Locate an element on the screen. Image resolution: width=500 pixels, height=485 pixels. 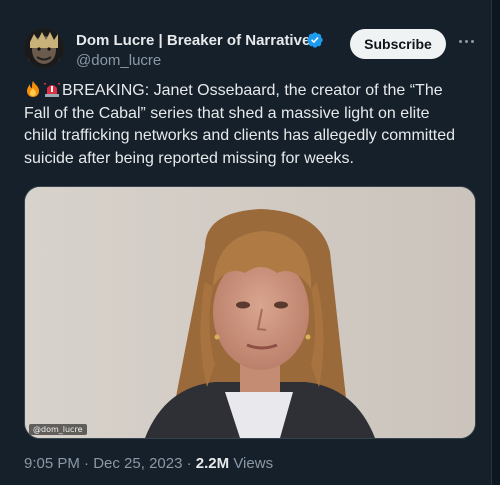
post-date: Dec 25, 2023 is located at coordinates (137, 463).